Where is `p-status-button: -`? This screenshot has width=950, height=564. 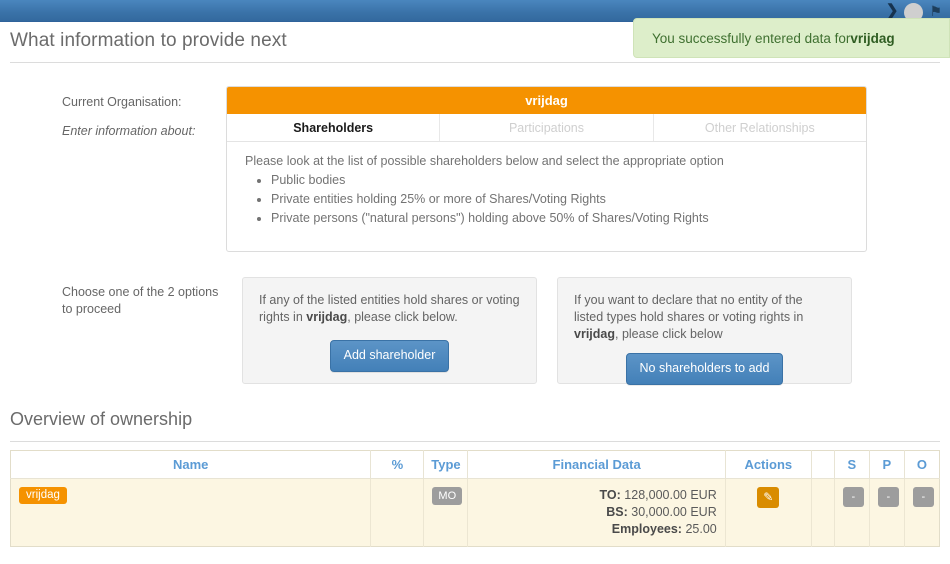 p-status-button: - is located at coordinates (888, 497).